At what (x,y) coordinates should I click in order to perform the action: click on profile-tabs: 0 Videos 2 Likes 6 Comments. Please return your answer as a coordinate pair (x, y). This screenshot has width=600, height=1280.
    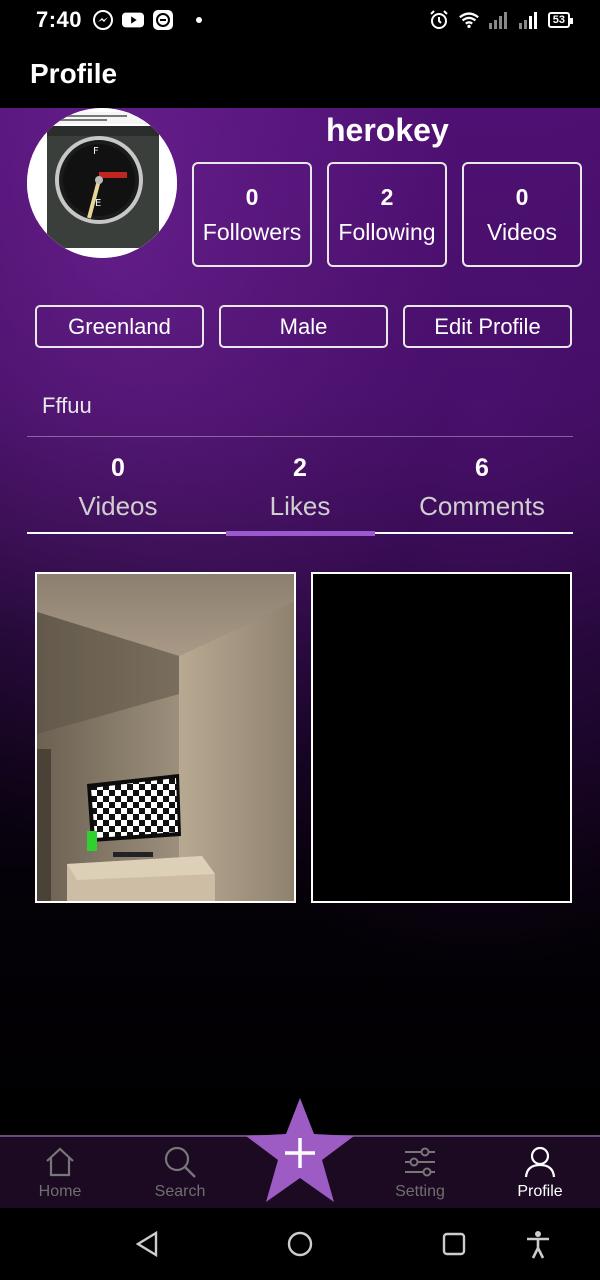
    Looking at the image, I should click on (300, 494).